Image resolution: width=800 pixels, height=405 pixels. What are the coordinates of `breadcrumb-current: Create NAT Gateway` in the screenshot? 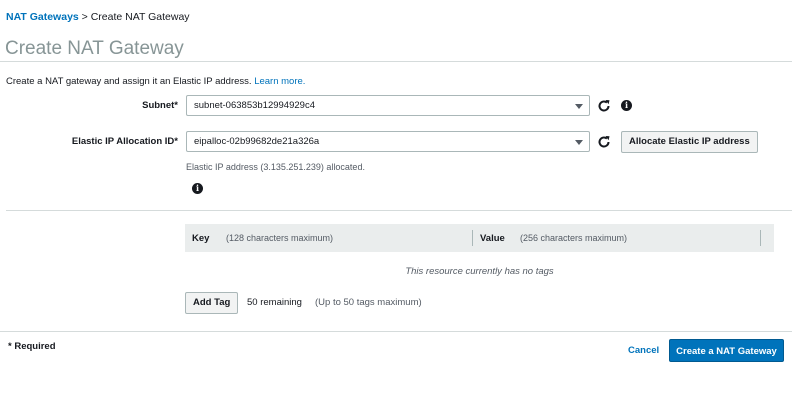 It's located at (140, 17).